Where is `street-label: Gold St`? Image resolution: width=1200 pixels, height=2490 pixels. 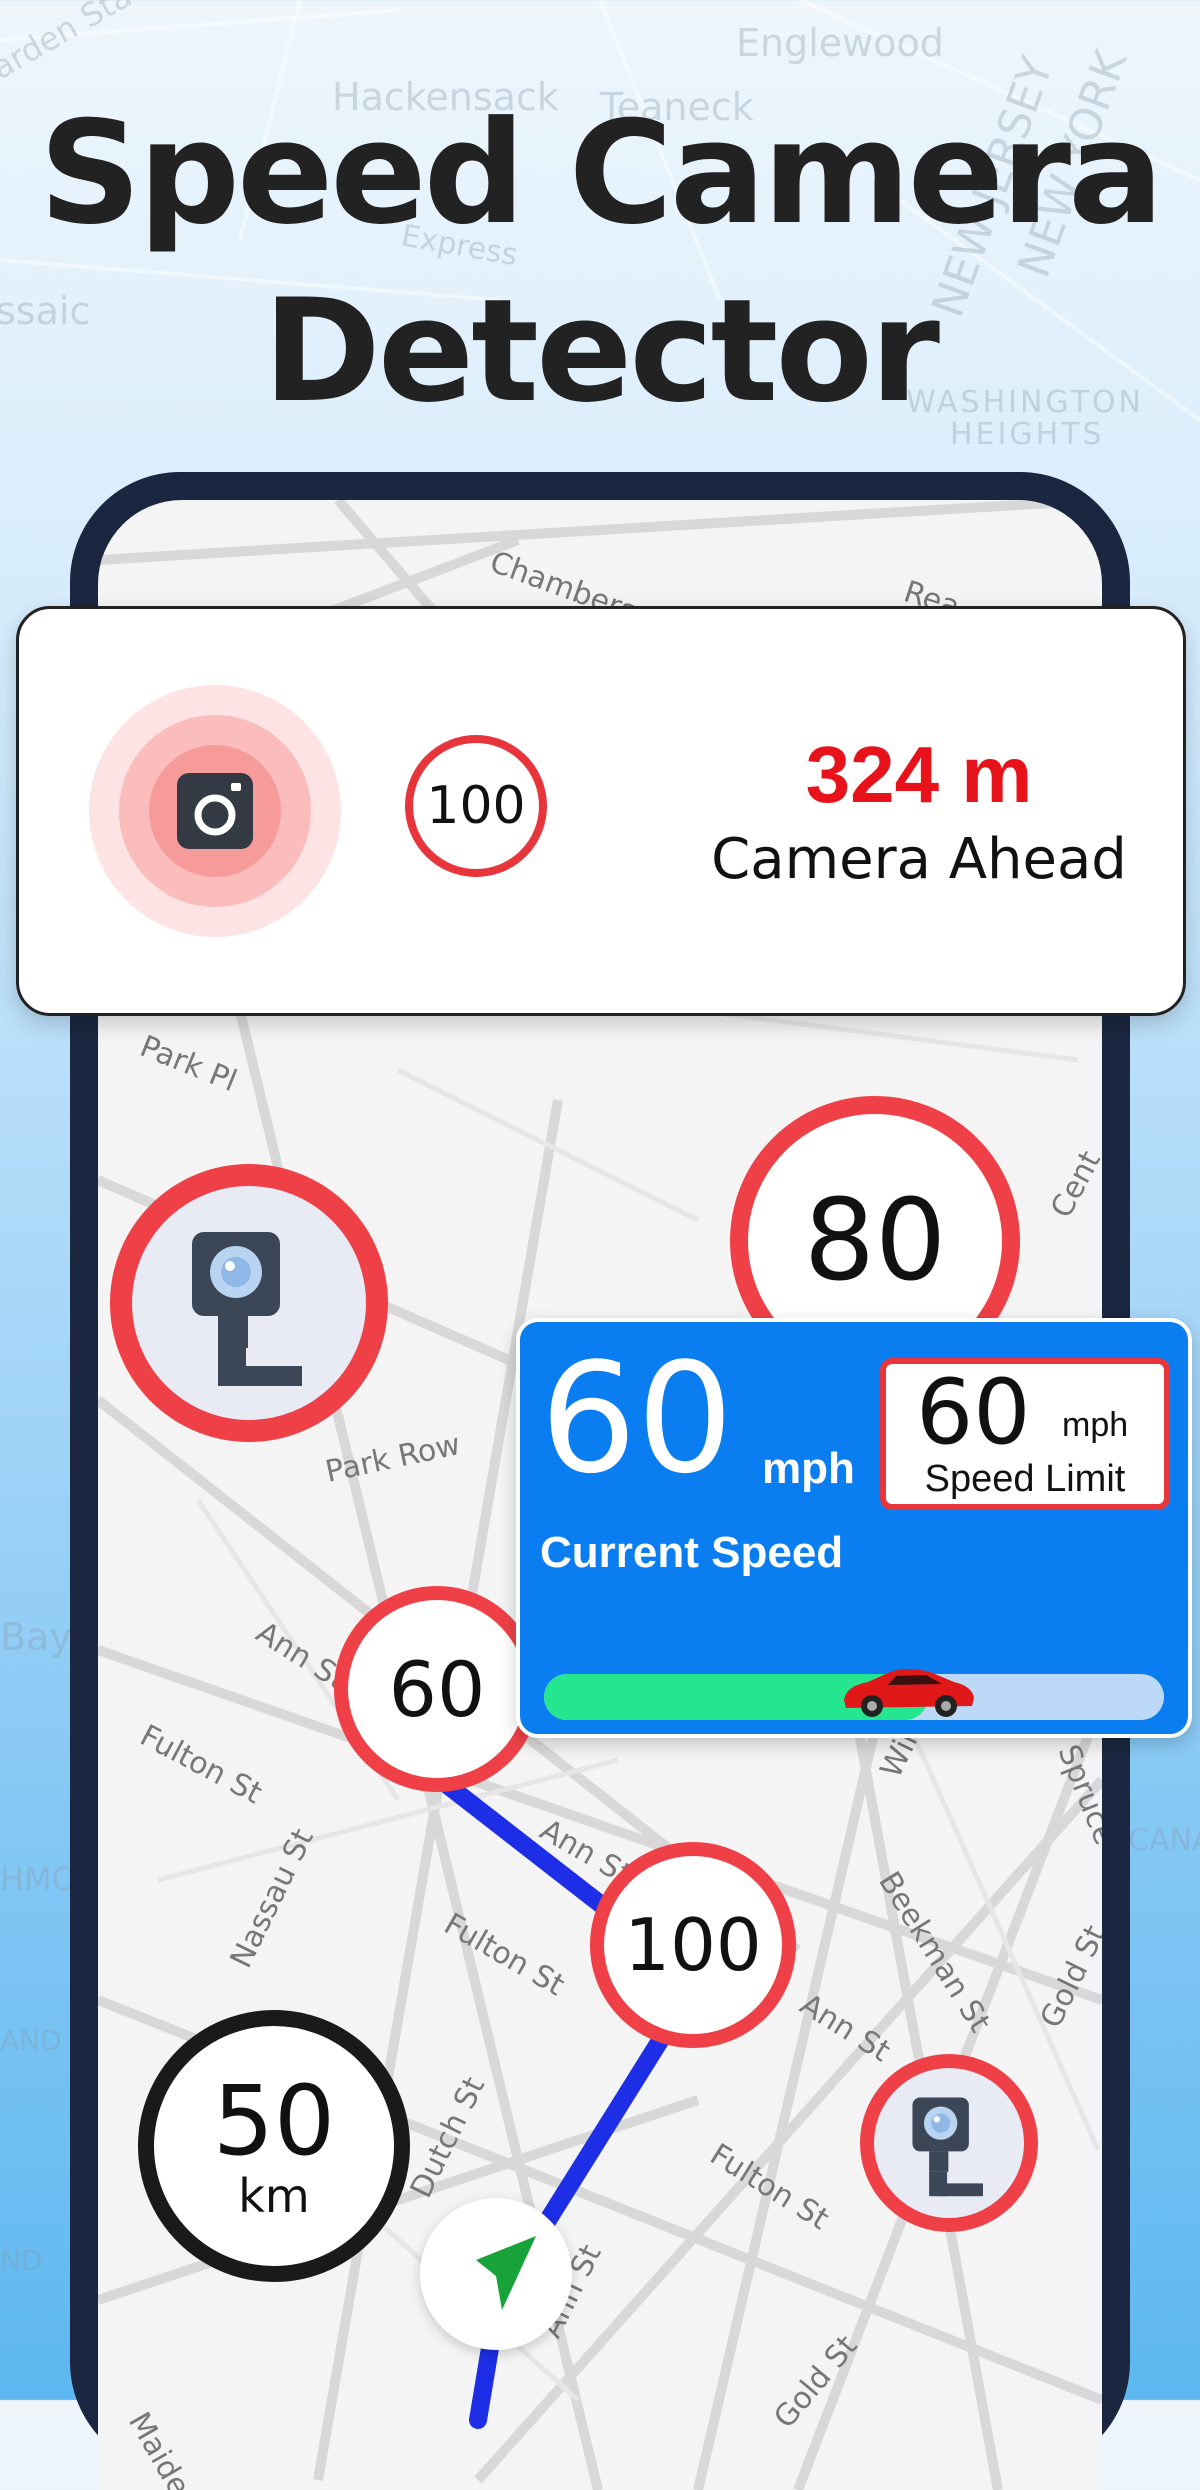 street-label: Gold St is located at coordinates (815, 2382).